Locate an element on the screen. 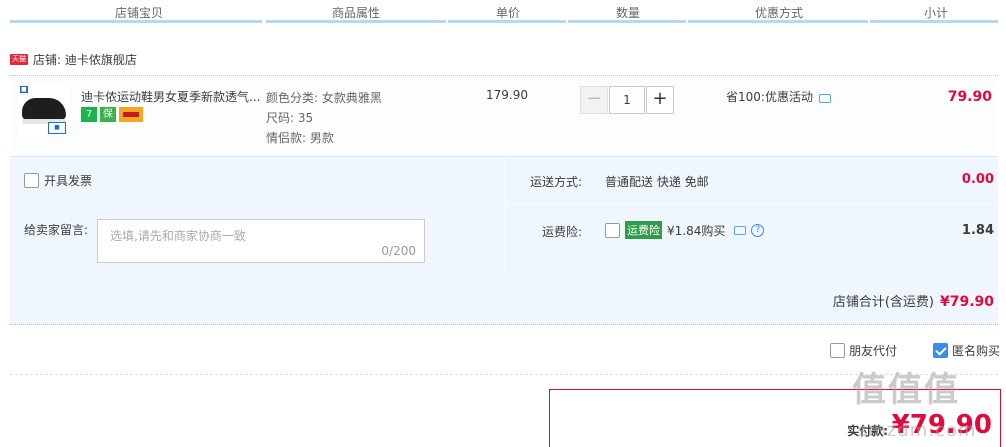 The width and height of the screenshot is (1006, 447). message-placeholder: 选填,请先和商家协商一致 is located at coordinates (178, 236).